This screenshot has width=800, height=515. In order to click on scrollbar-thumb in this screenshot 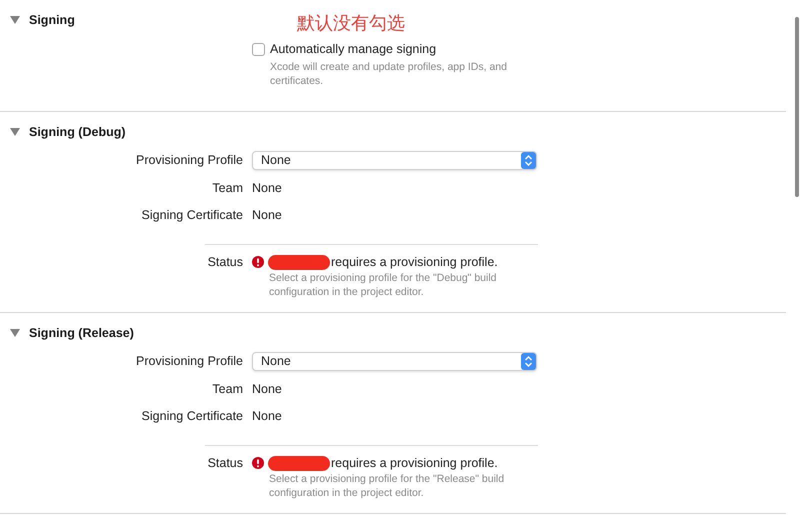, I will do `click(797, 107)`.